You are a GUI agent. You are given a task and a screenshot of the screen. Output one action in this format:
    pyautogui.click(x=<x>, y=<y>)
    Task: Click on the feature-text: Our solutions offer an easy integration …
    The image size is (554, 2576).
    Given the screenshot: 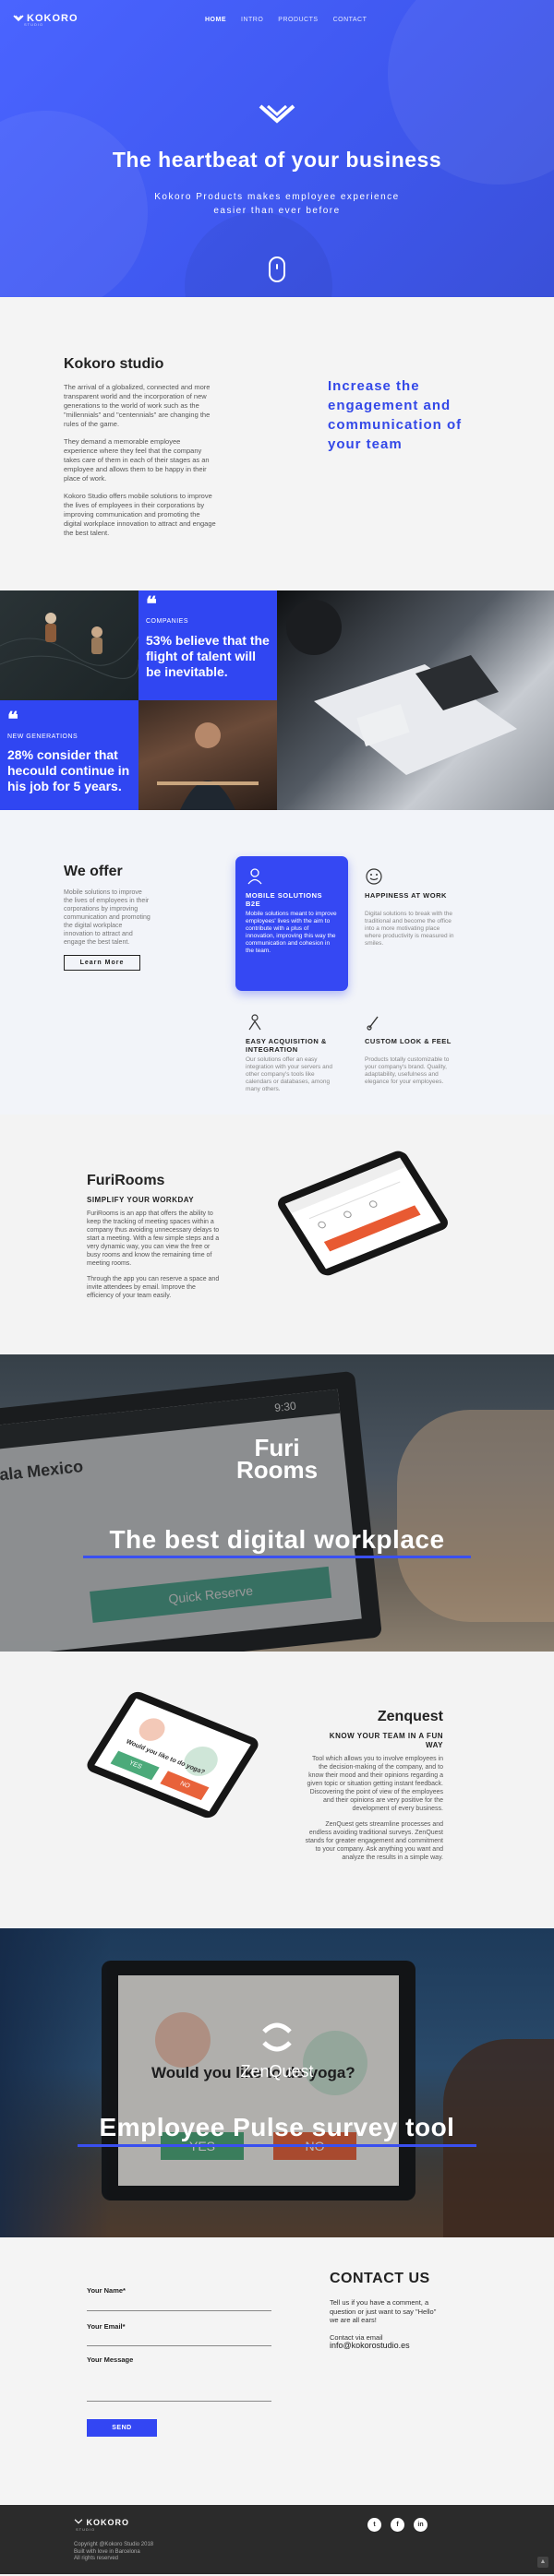 What is the action you would take?
    pyautogui.click(x=289, y=1074)
    